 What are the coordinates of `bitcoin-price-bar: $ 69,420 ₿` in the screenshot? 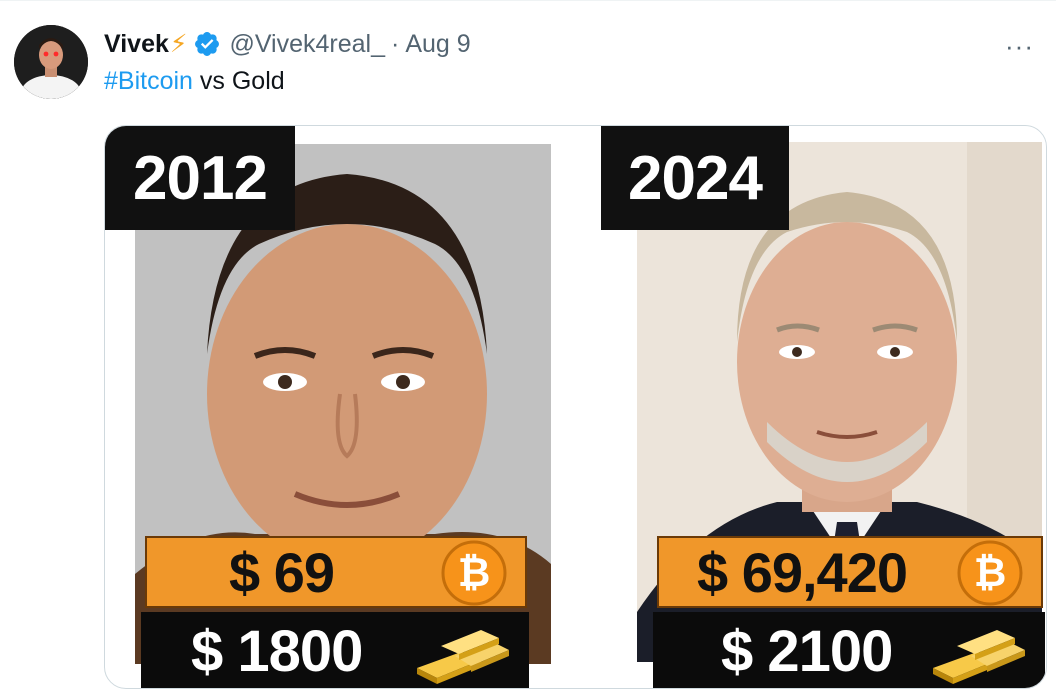 It's located at (850, 572).